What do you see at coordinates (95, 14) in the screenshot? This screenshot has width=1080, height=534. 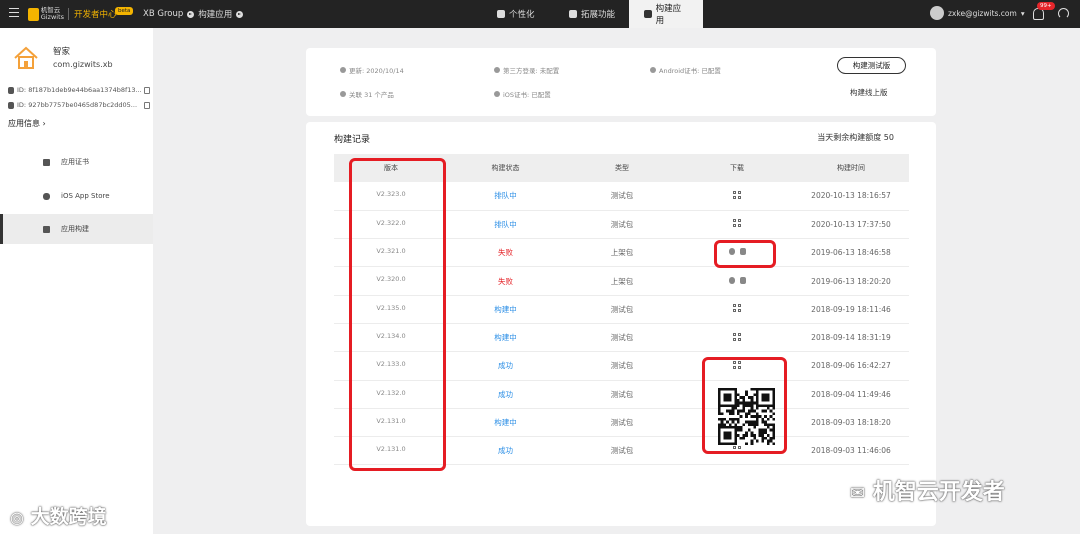 I see `dev-center-link: 开发者中心` at bounding box center [95, 14].